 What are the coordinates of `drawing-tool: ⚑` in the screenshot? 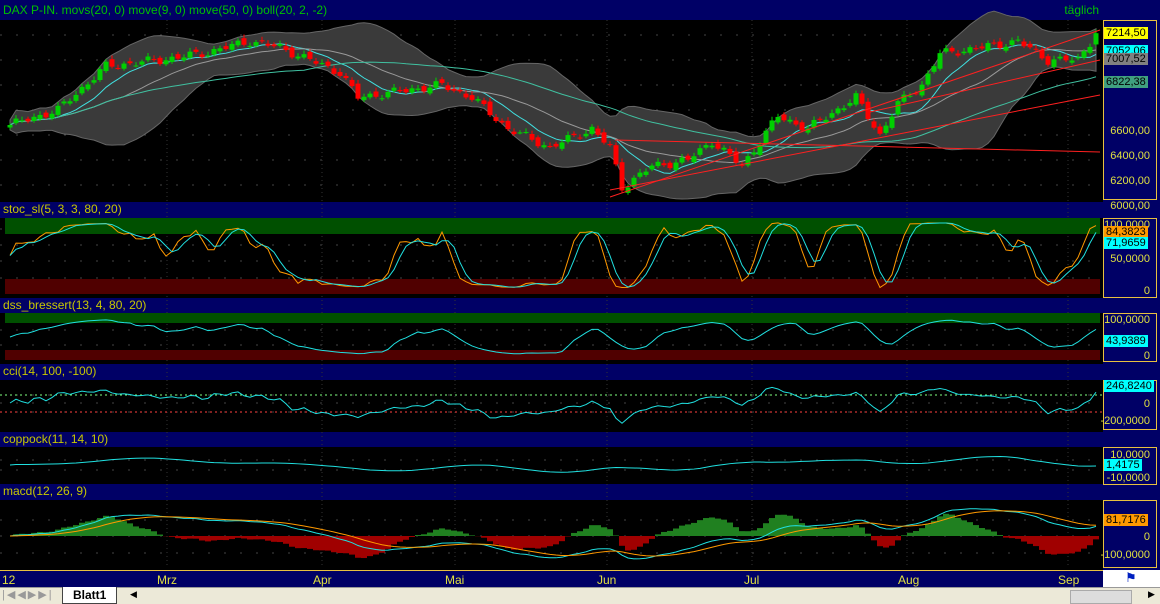 It's located at (1131, 578).